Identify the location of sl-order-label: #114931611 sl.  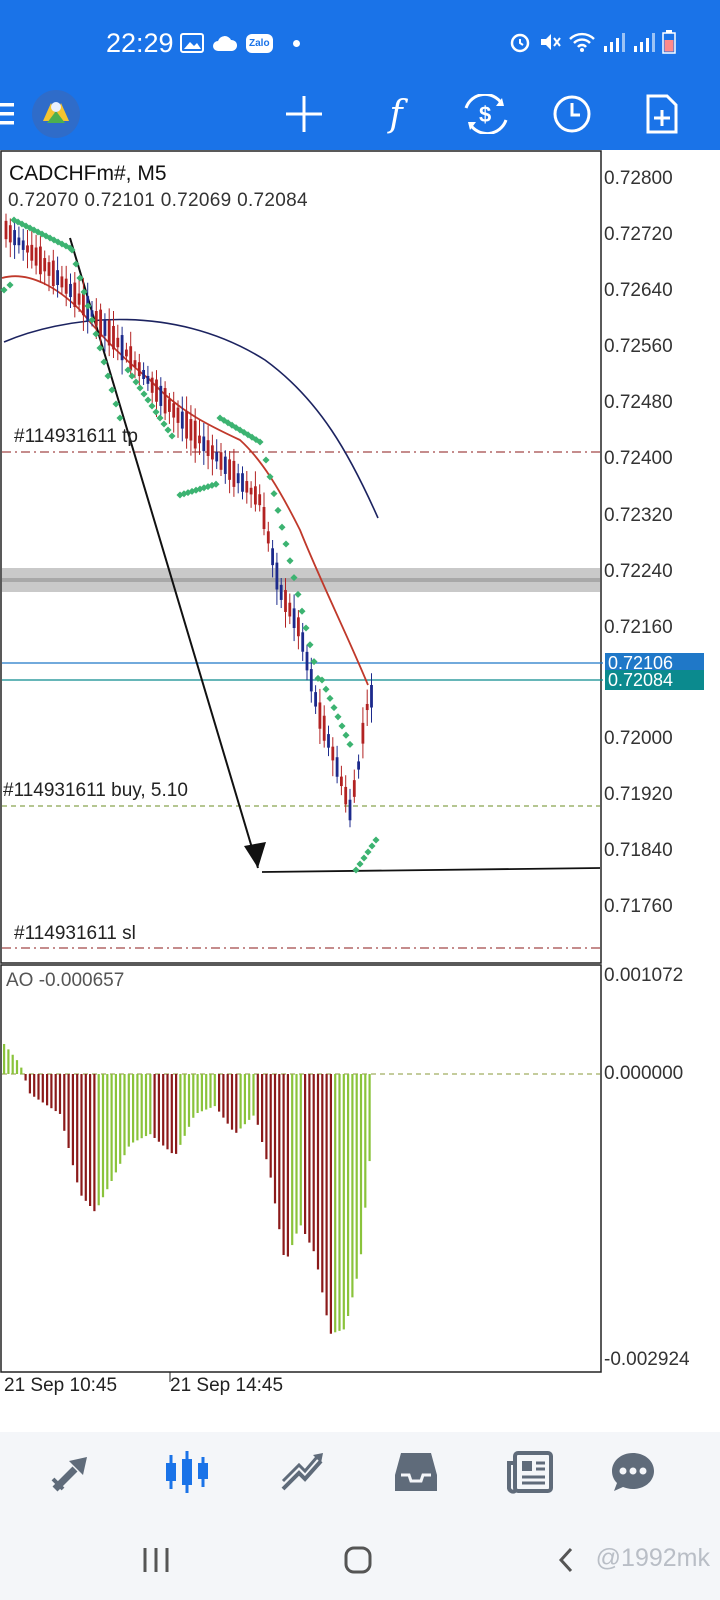
(75, 934).